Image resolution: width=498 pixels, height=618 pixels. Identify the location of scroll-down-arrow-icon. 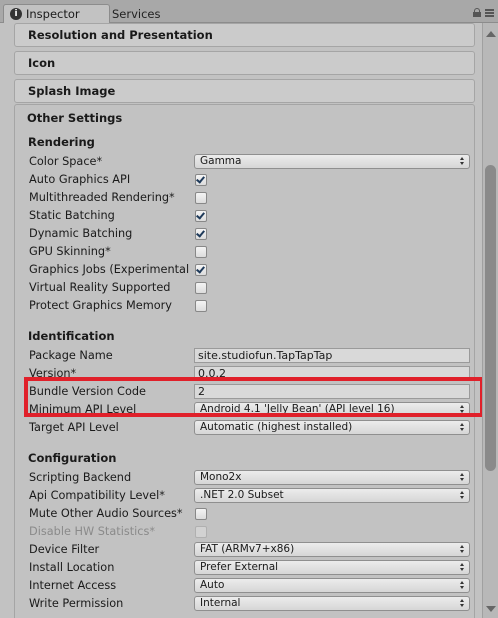
(491, 609).